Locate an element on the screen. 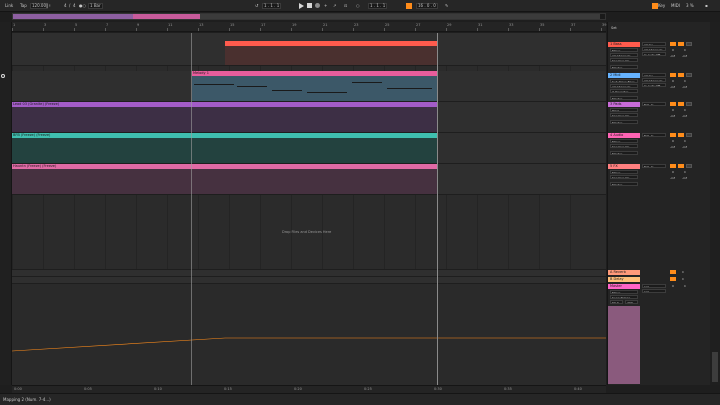  loop-start-field: 1 . 1 . 1 is located at coordinates (378, 6).